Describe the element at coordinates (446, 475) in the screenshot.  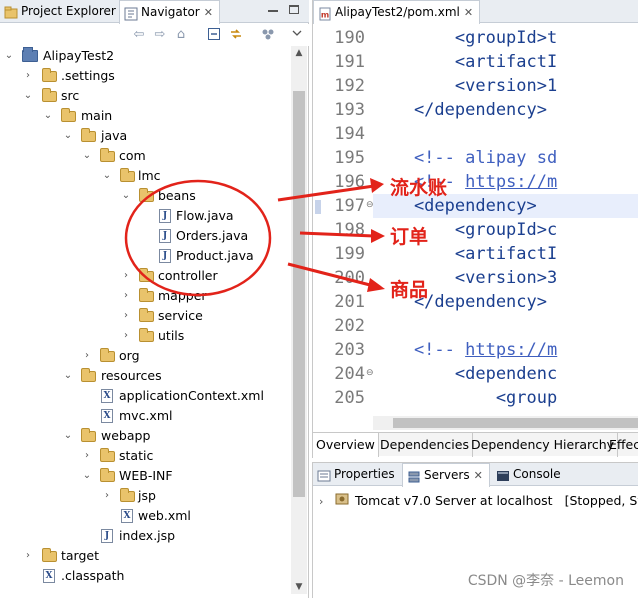
I see `tab-servers: Servers ✕` at that location.